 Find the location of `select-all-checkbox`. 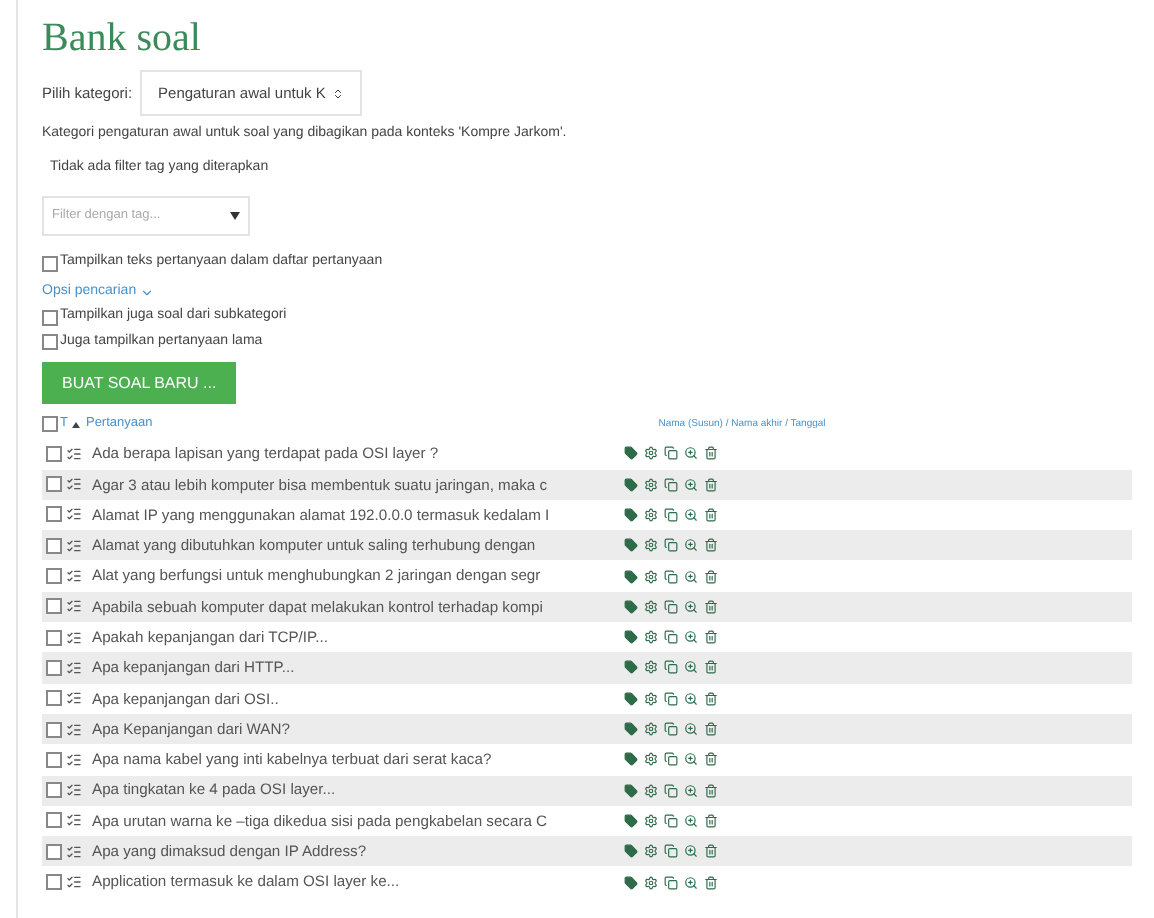

select-all-checkbox is located at coordinates (50, 424).